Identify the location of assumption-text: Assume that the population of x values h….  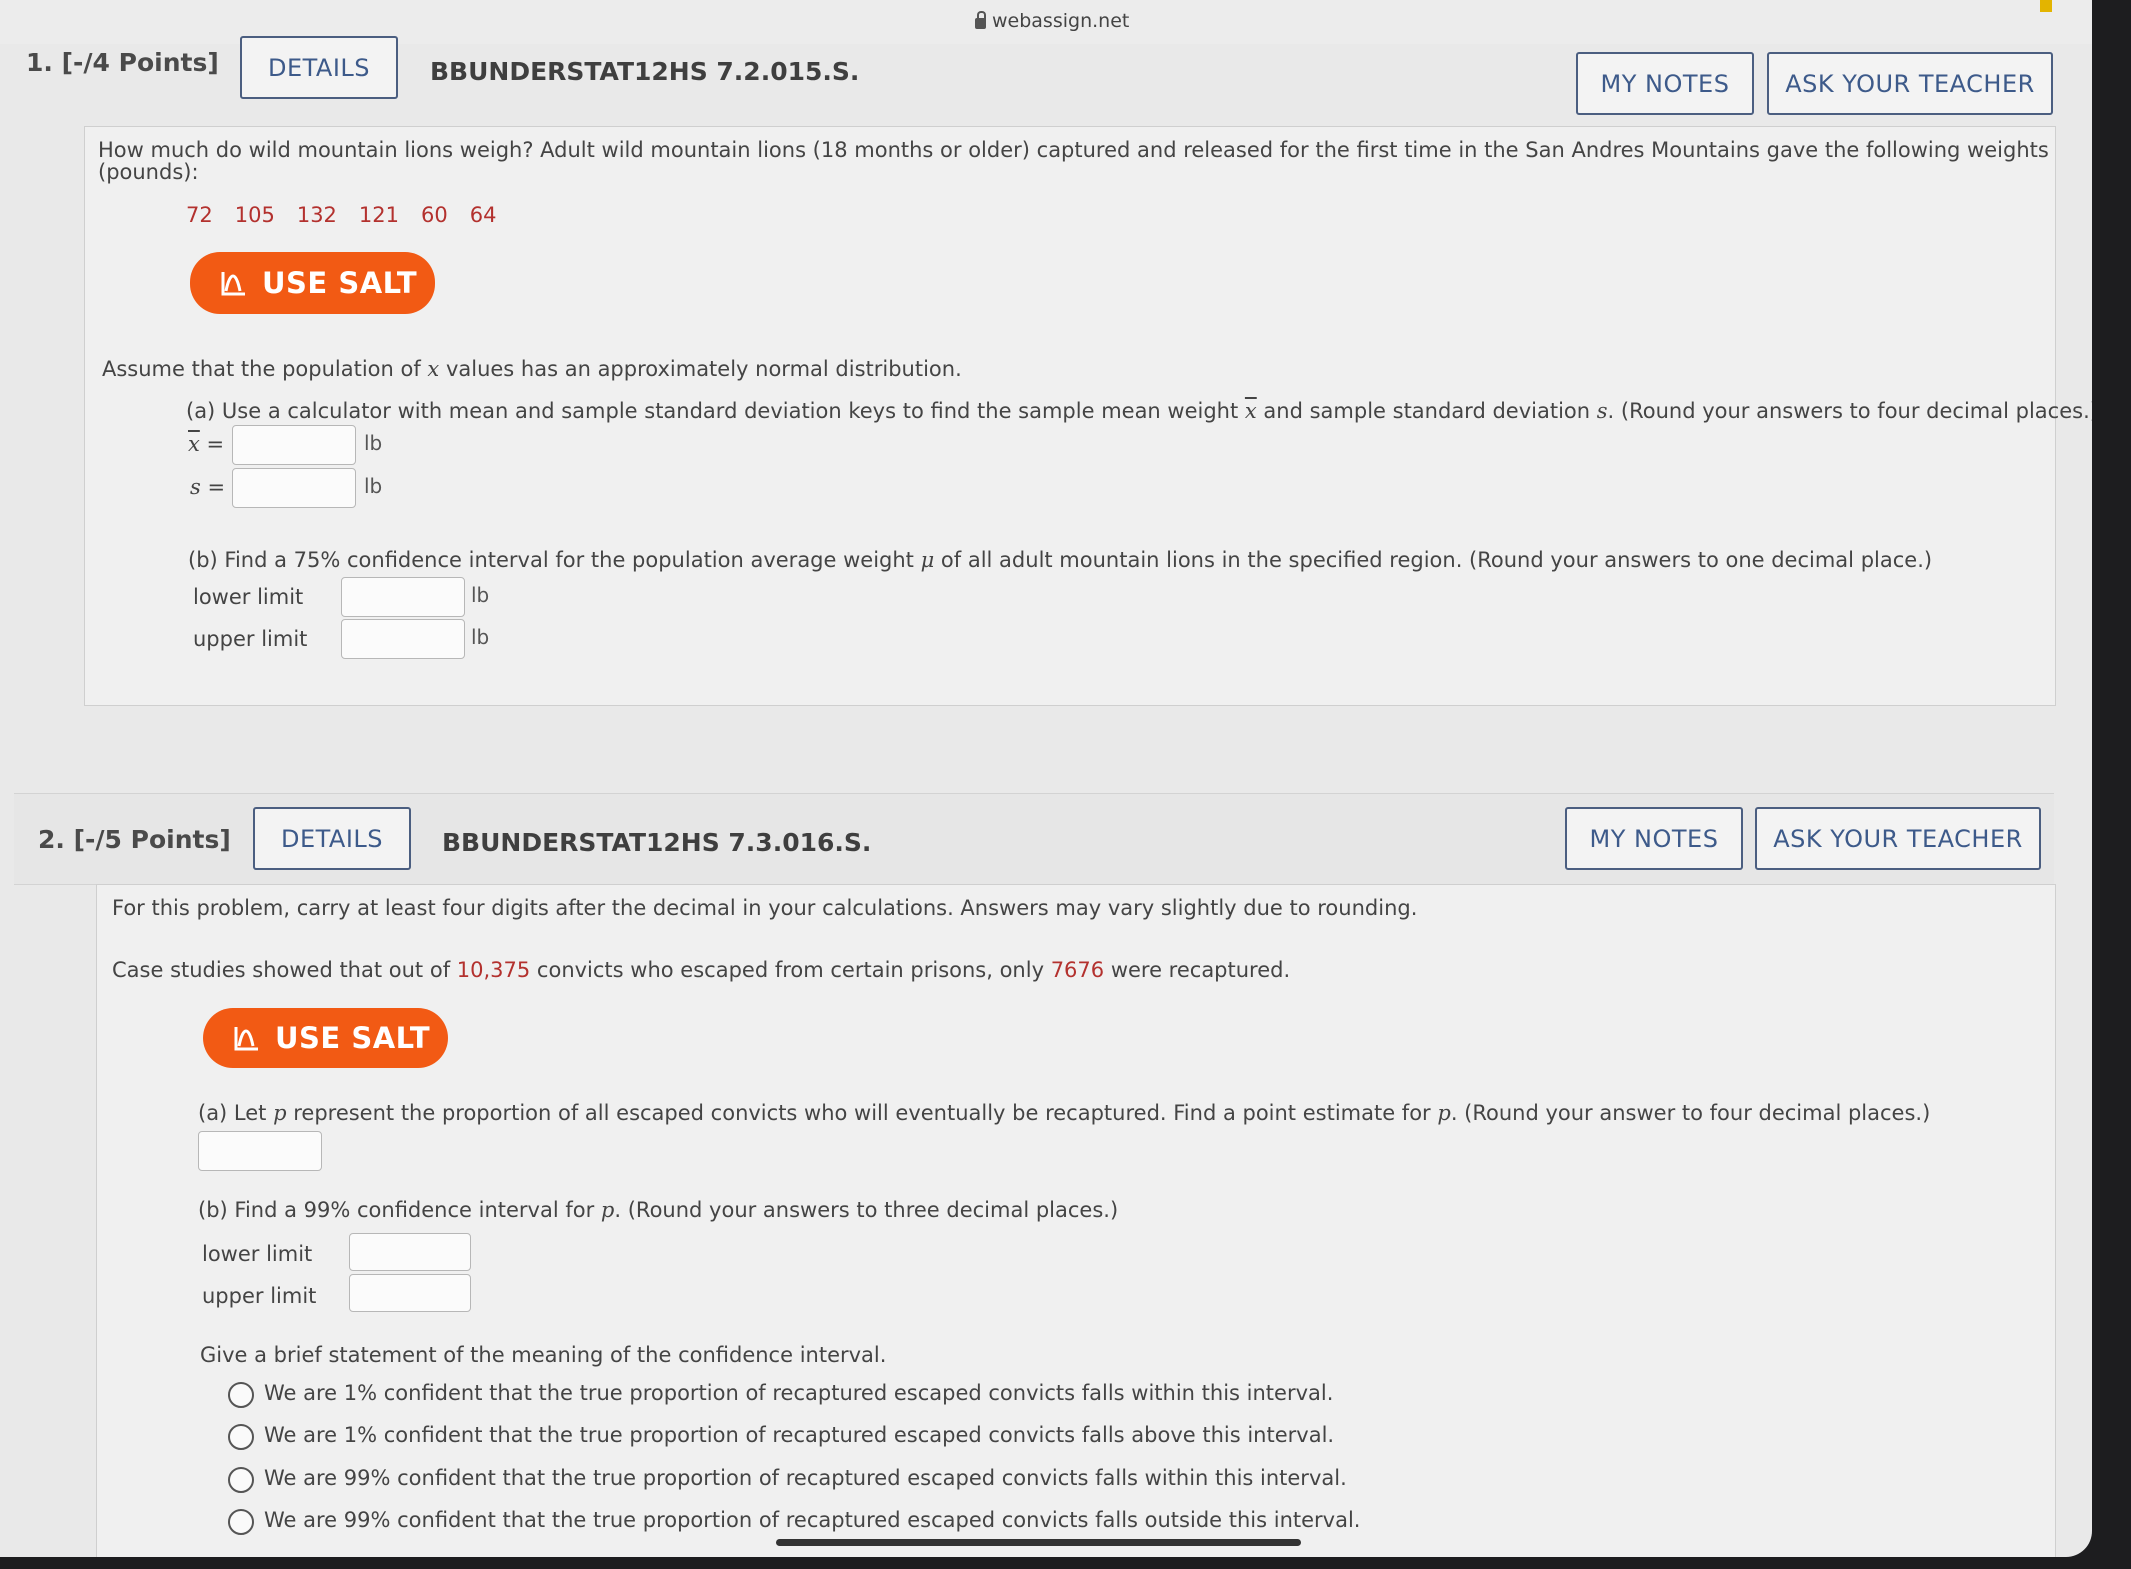
(532, 369).